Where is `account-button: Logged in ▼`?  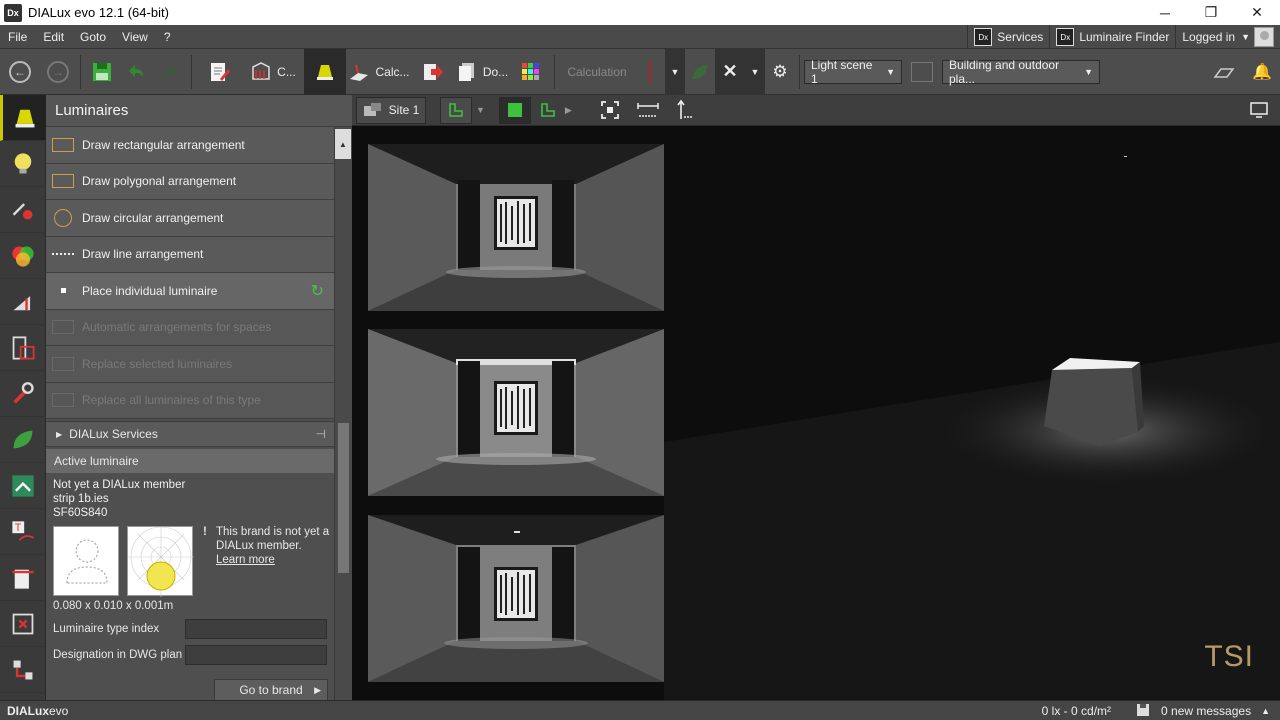 account-button: Logged in ▼ is located at coordinates (1227, 37).